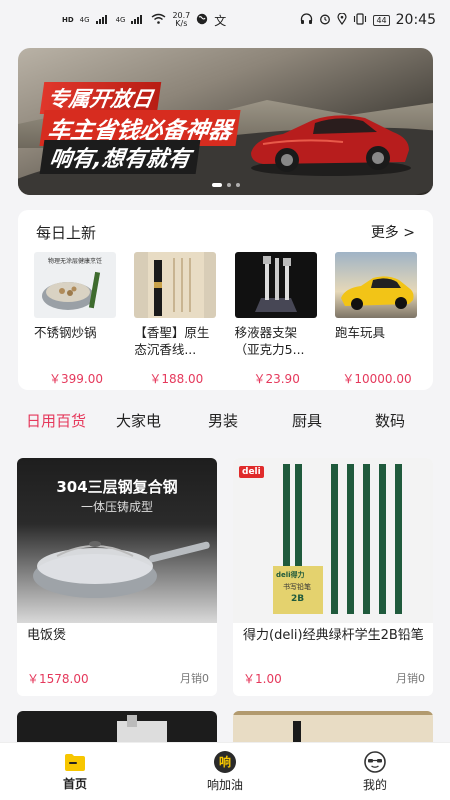 Image resolution: width=450 pixels, height=800 pixels. I want to click on xiang-coin-char: 响, so click(224, 762).